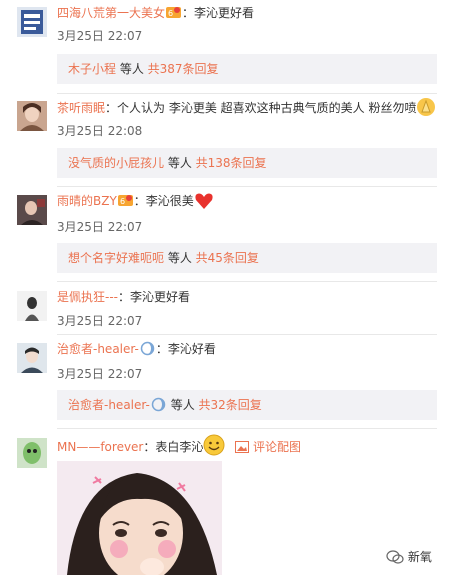 This screenshot has width=452, height=575. I want to click on smile-emoji-icon, so click(214, 448).